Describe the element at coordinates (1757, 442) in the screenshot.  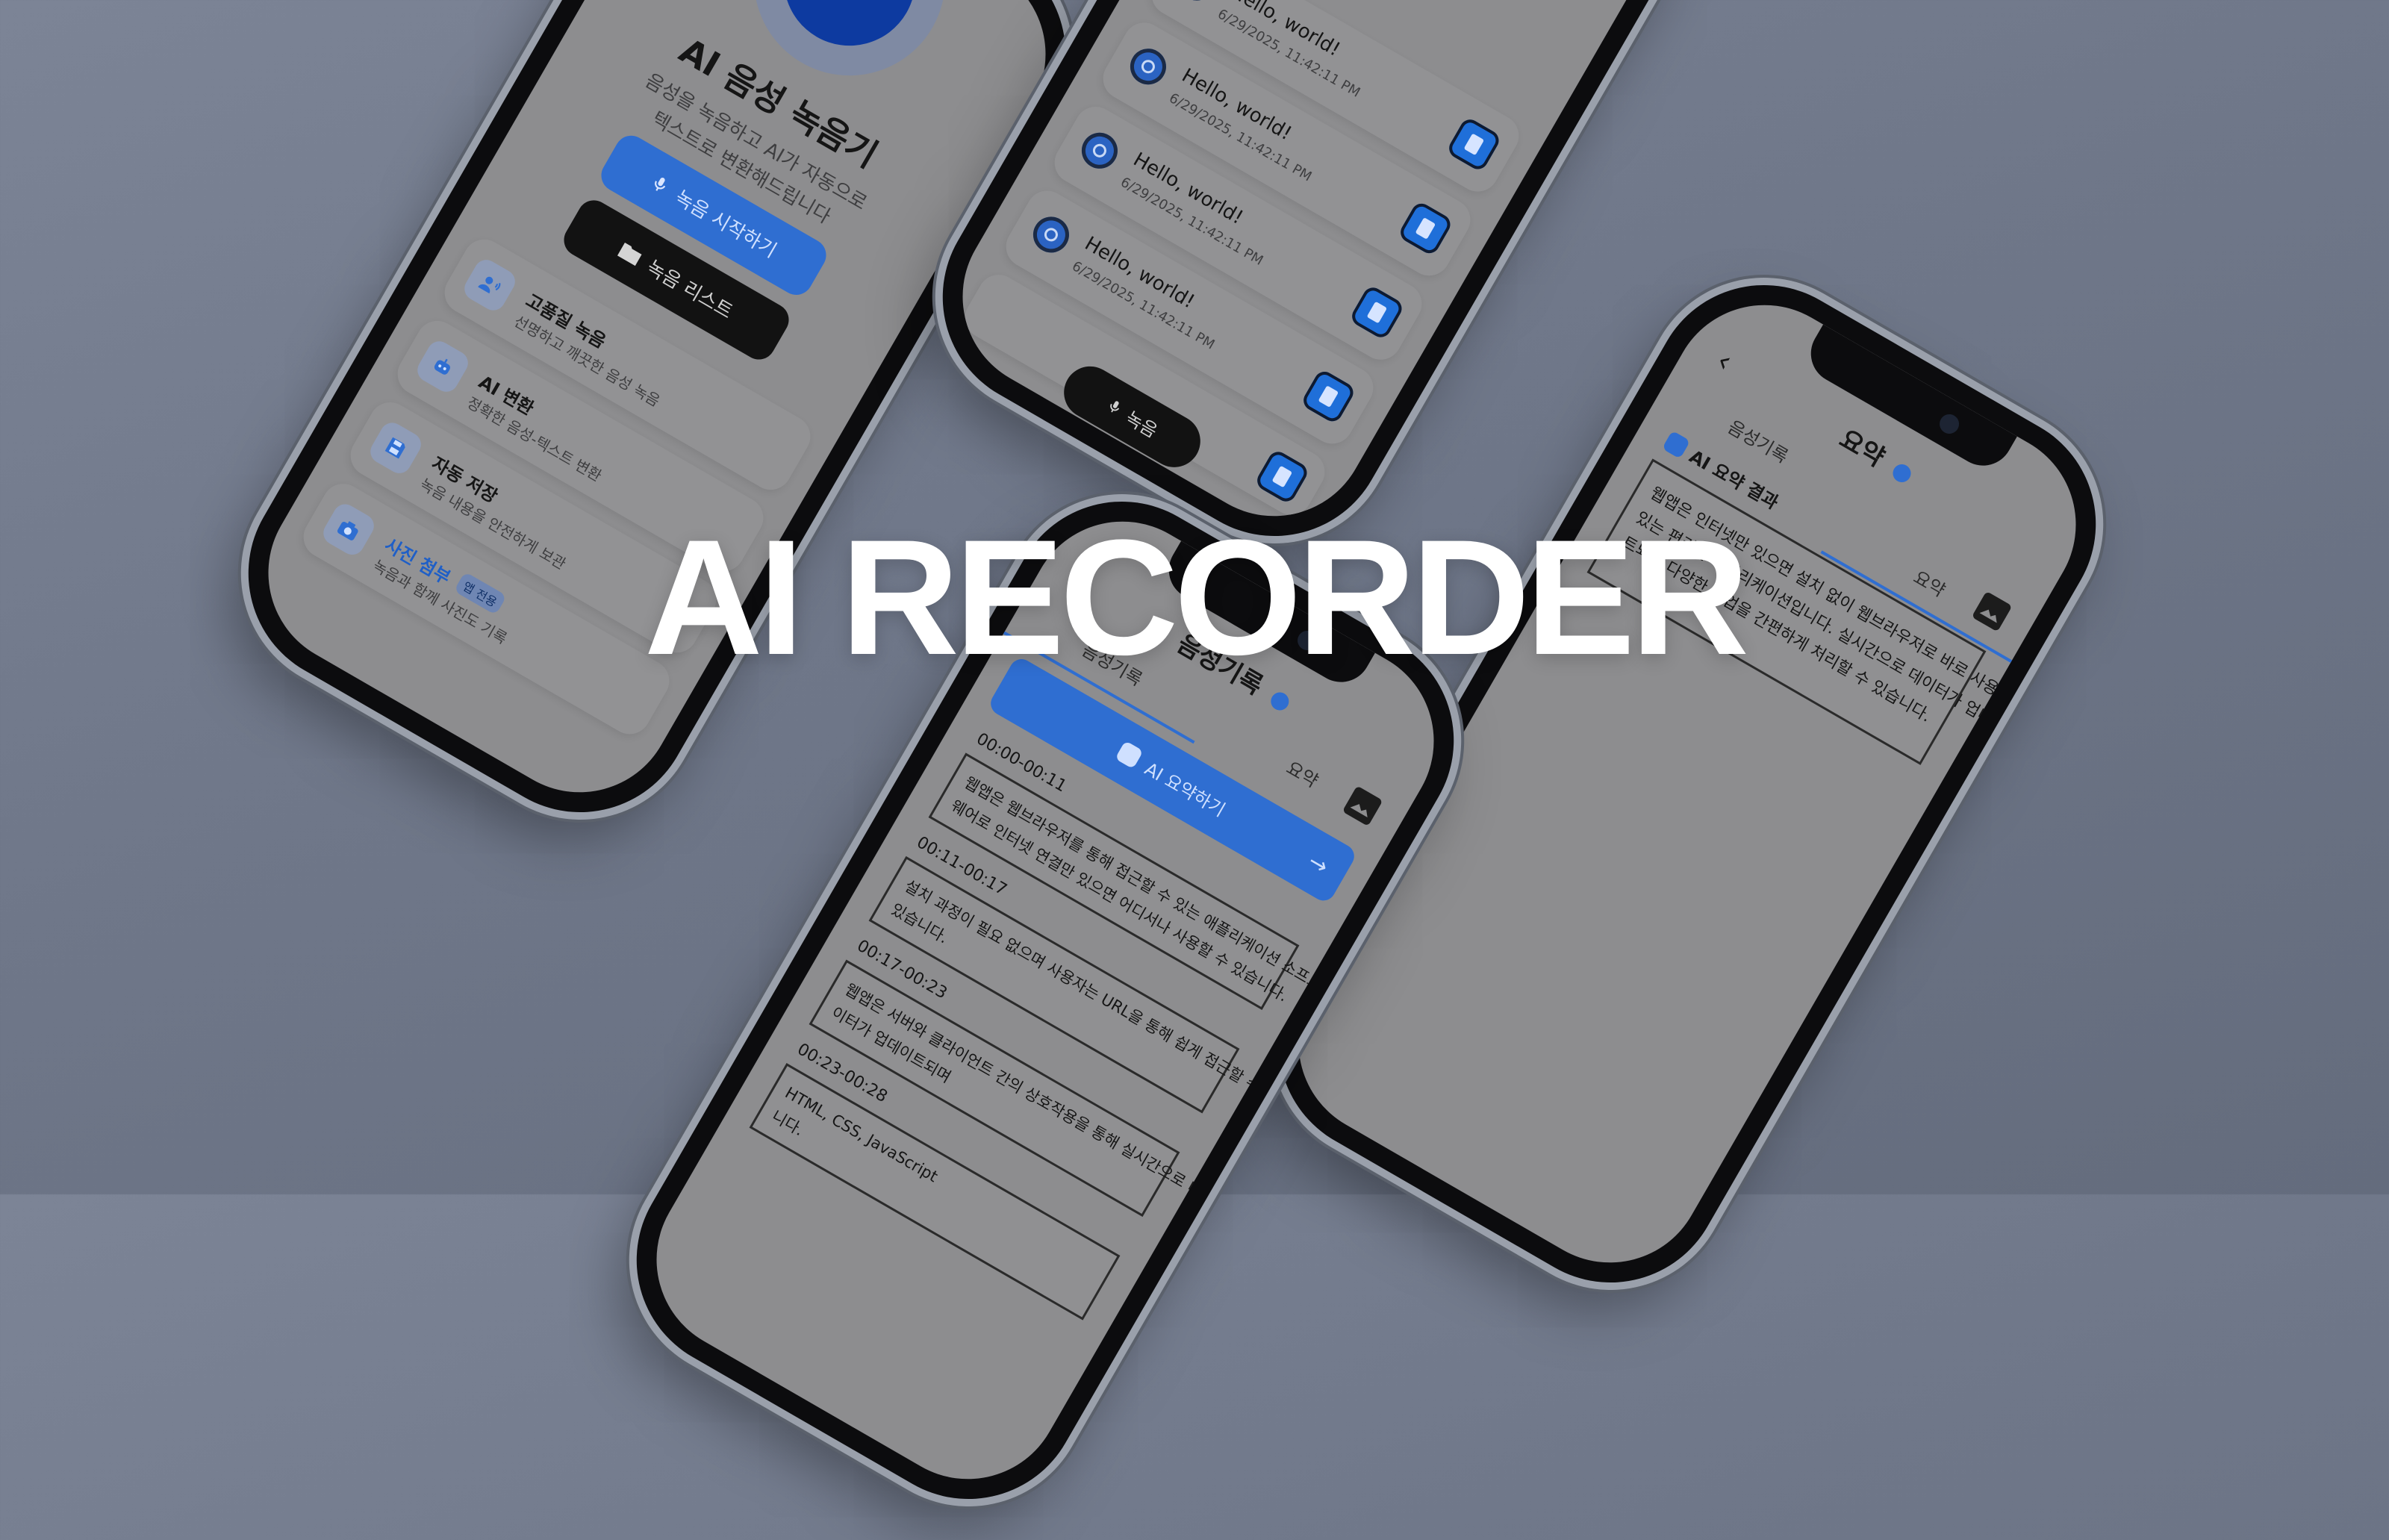
I see `tab-label: 음성기록` at that location.